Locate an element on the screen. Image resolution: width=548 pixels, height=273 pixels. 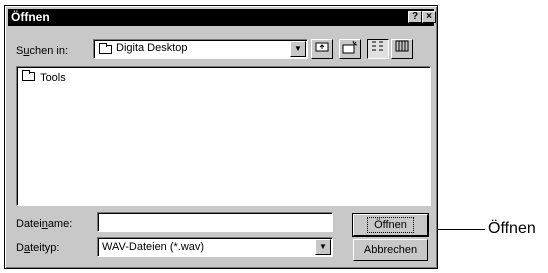
list-view-icon is located at coordinates (377, 46).